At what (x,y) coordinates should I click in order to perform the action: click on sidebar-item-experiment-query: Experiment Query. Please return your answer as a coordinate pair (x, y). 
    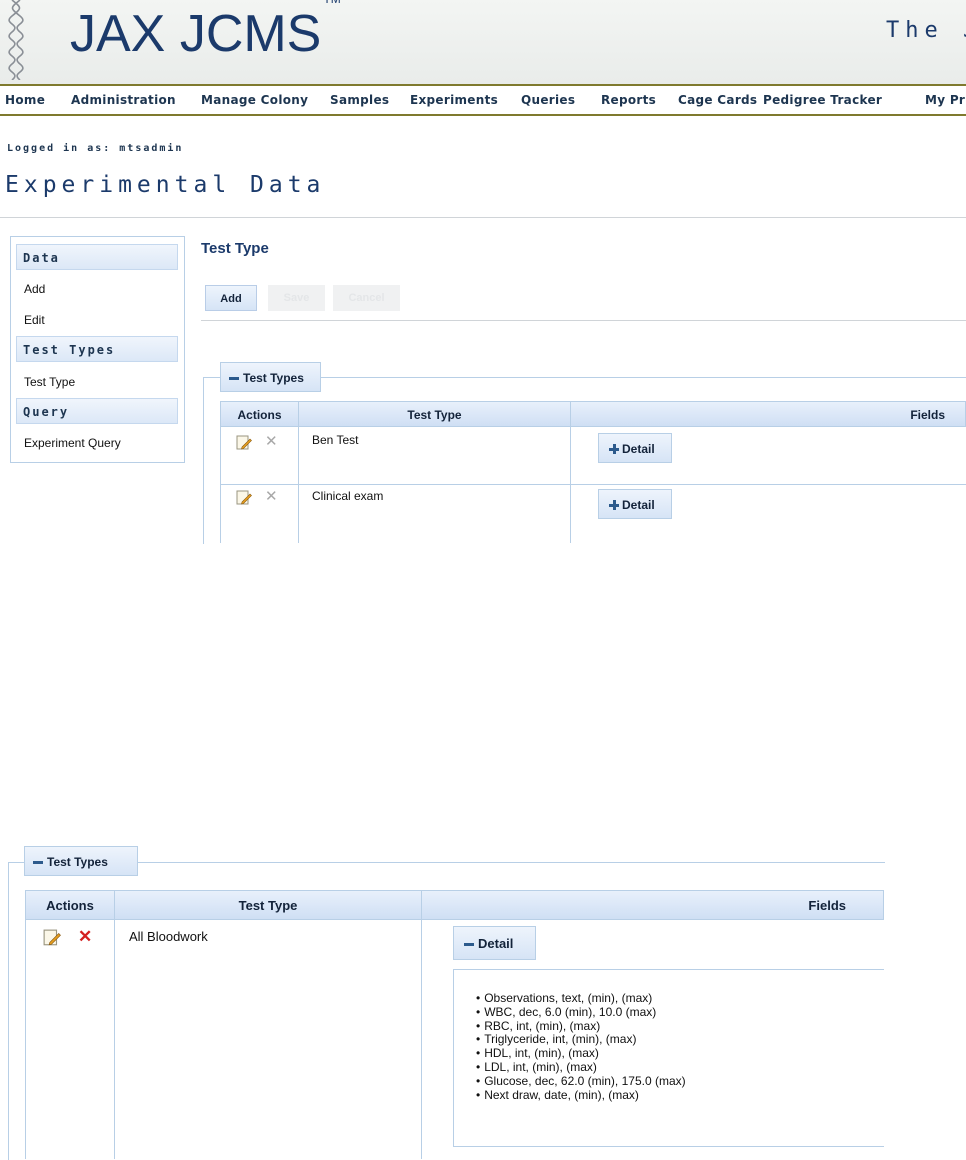
    Looking at the image, I should click on (72, 443).